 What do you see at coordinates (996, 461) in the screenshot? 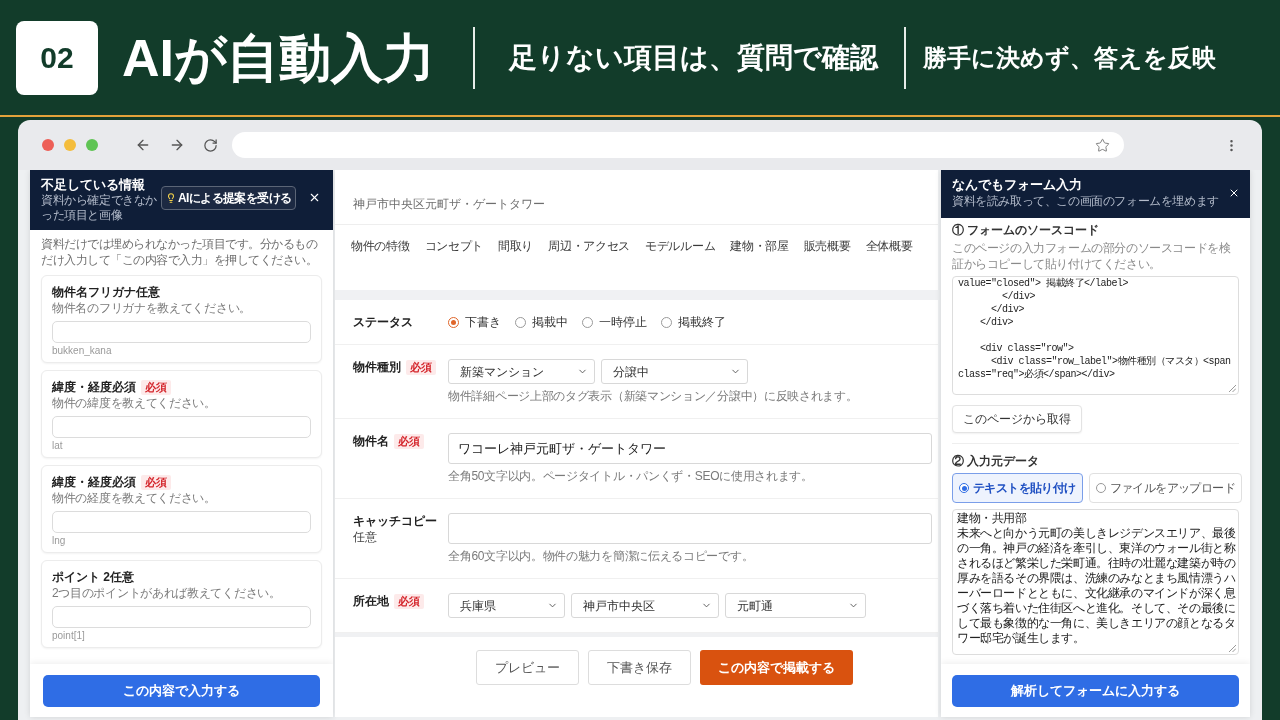
I see `section-label: ② 入力元データ` at bounding box center [996, 461].